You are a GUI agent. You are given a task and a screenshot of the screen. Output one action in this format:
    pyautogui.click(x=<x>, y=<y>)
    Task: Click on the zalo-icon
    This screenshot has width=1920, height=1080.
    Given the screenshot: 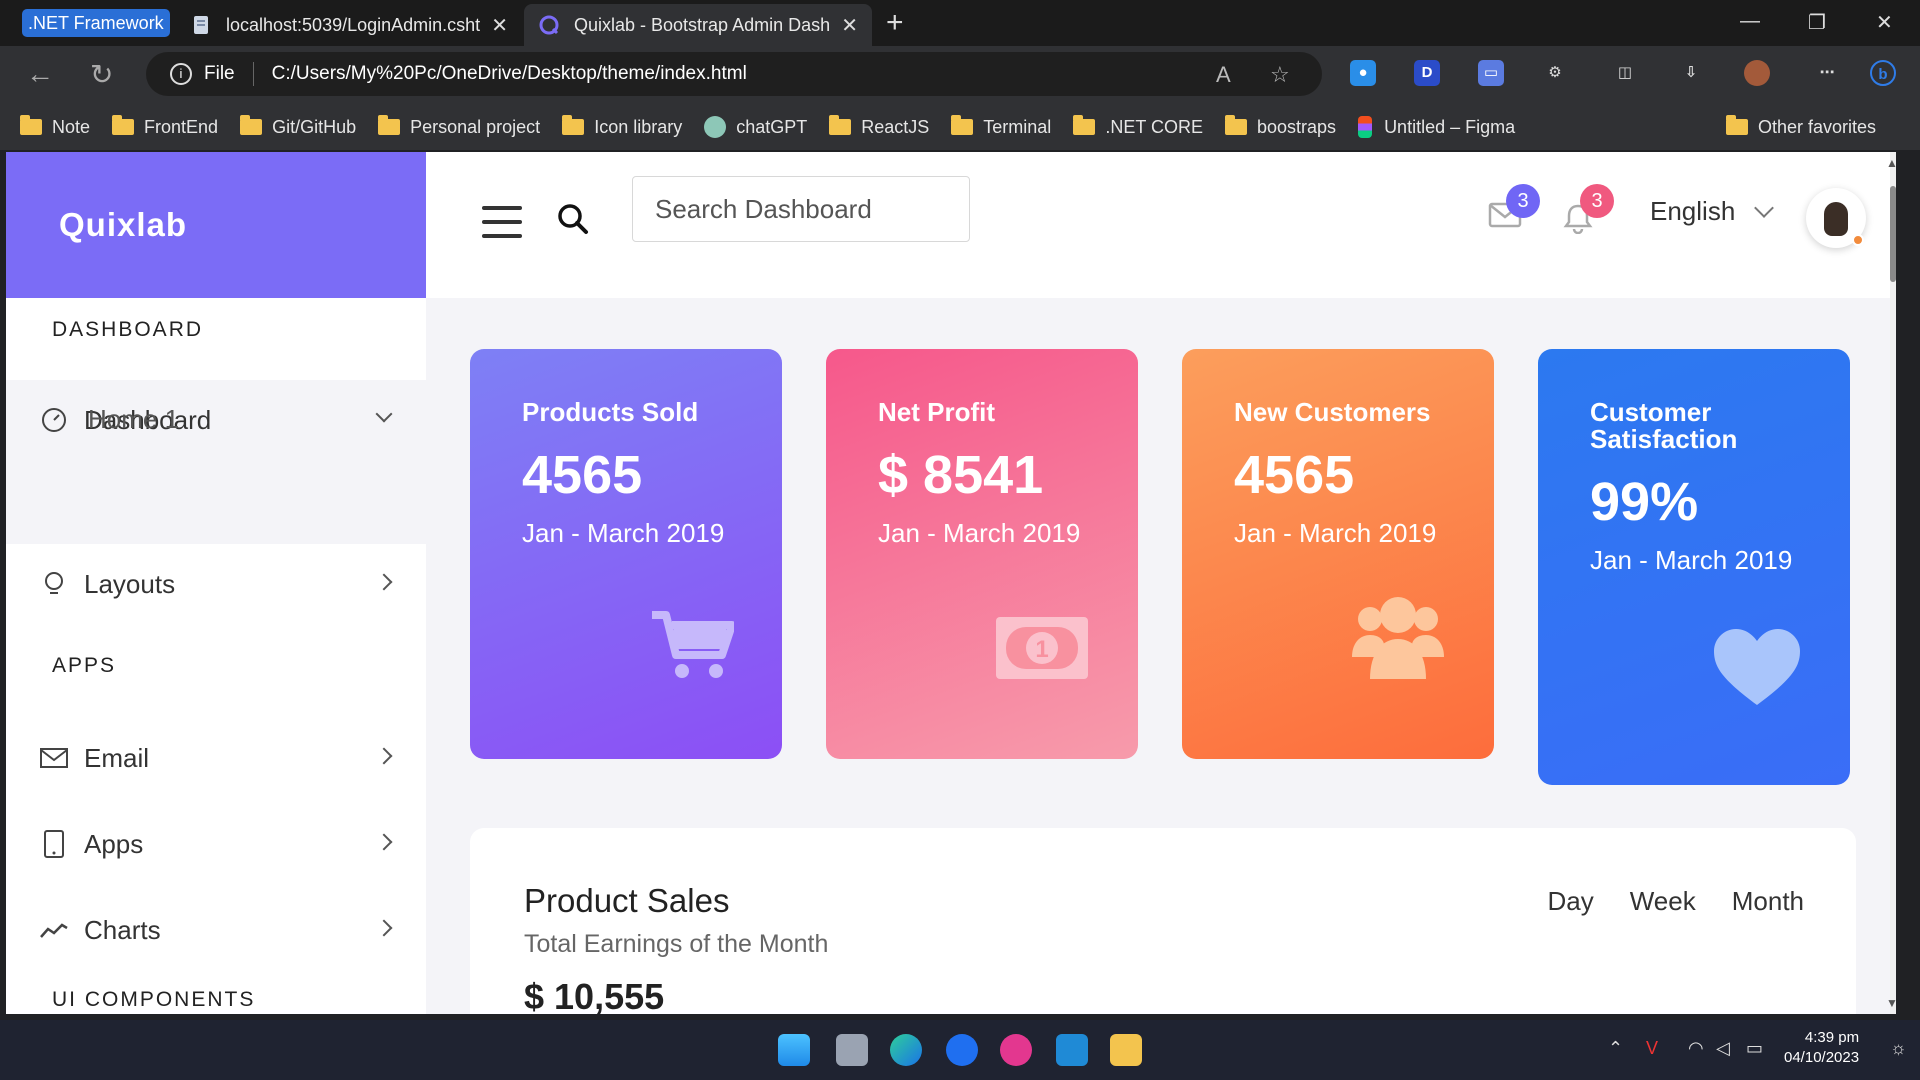 What is the action you would take?
    pyautogui.click(x=962, y=1050)
    